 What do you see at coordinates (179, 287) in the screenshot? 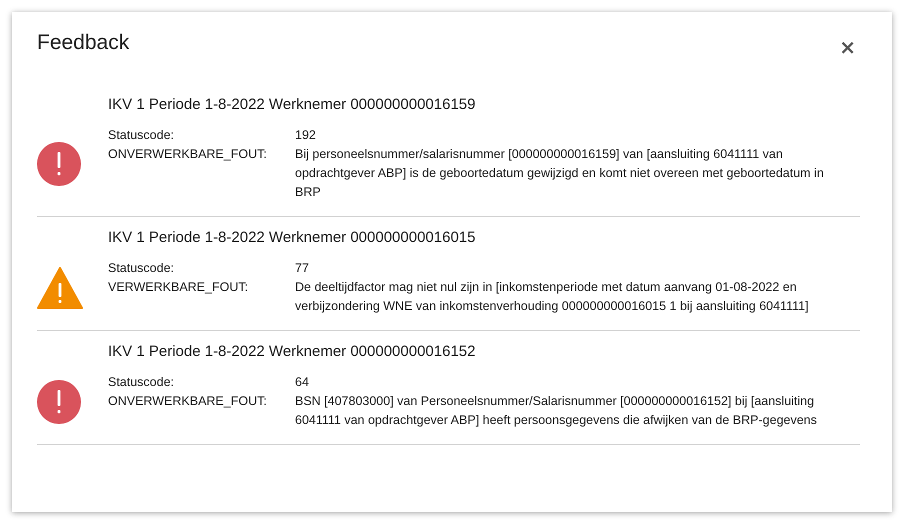
I see `field-label: VERWERKBARE_FOUT:` at bounding box center [179, 287].